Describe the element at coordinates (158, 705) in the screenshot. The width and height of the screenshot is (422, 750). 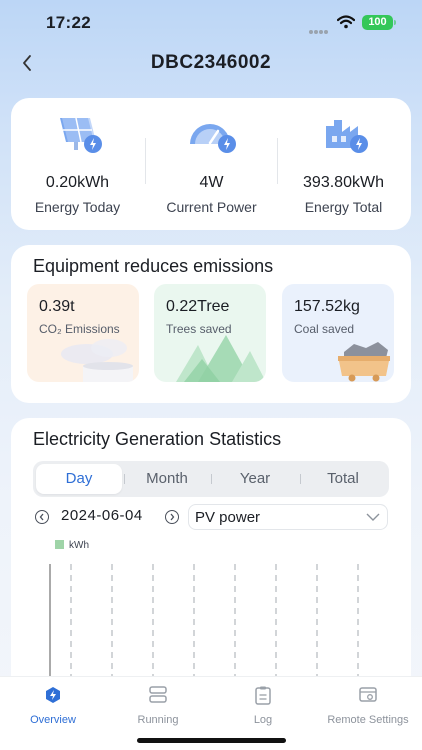
I see `tab-running: Running` at that location.